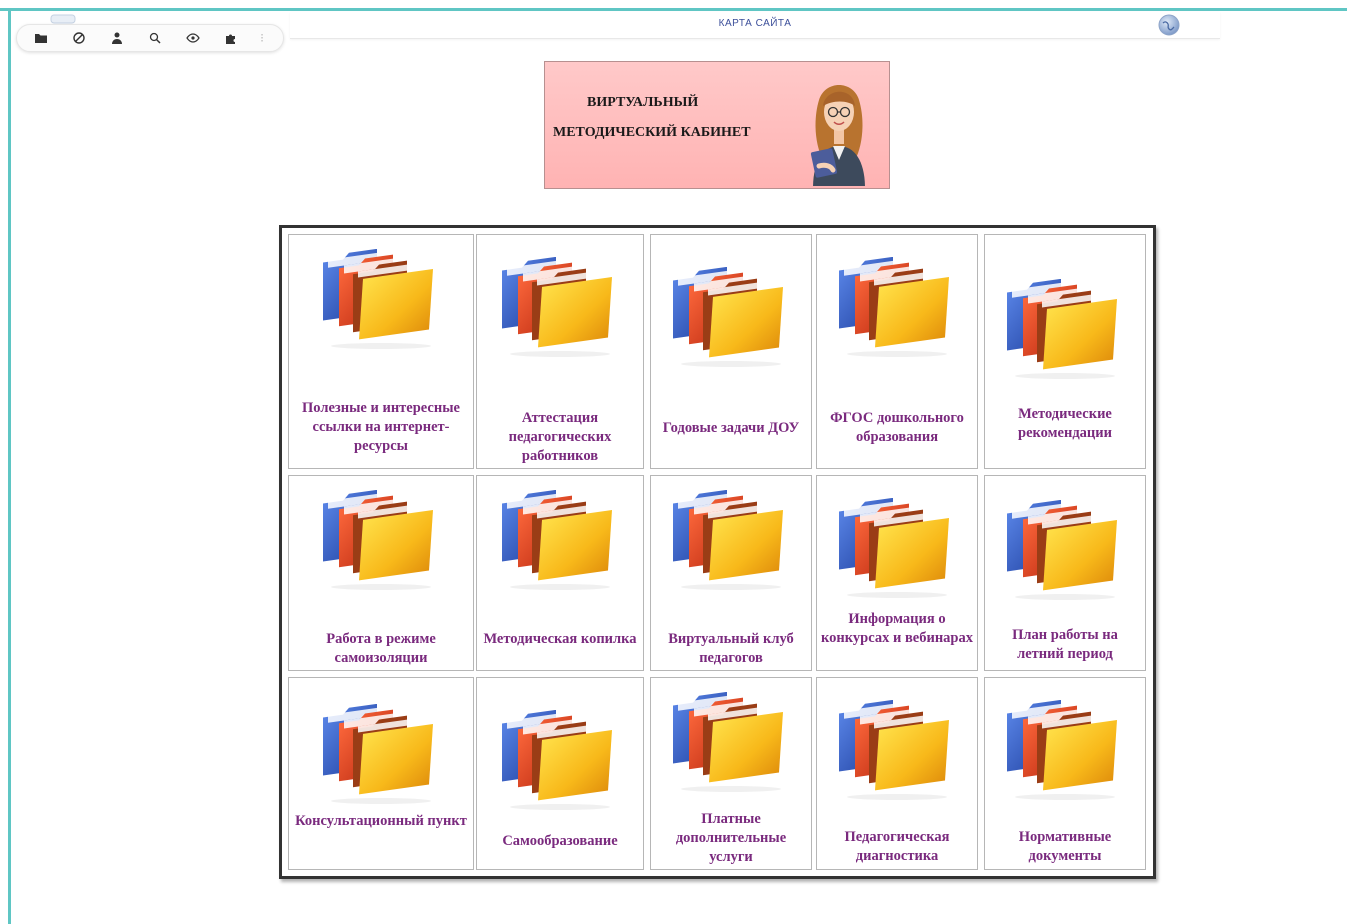  What do you see at coordinates (63, 19) in the screenshot?
I see `mini-tab-icon` at bounding box center [63, 19].